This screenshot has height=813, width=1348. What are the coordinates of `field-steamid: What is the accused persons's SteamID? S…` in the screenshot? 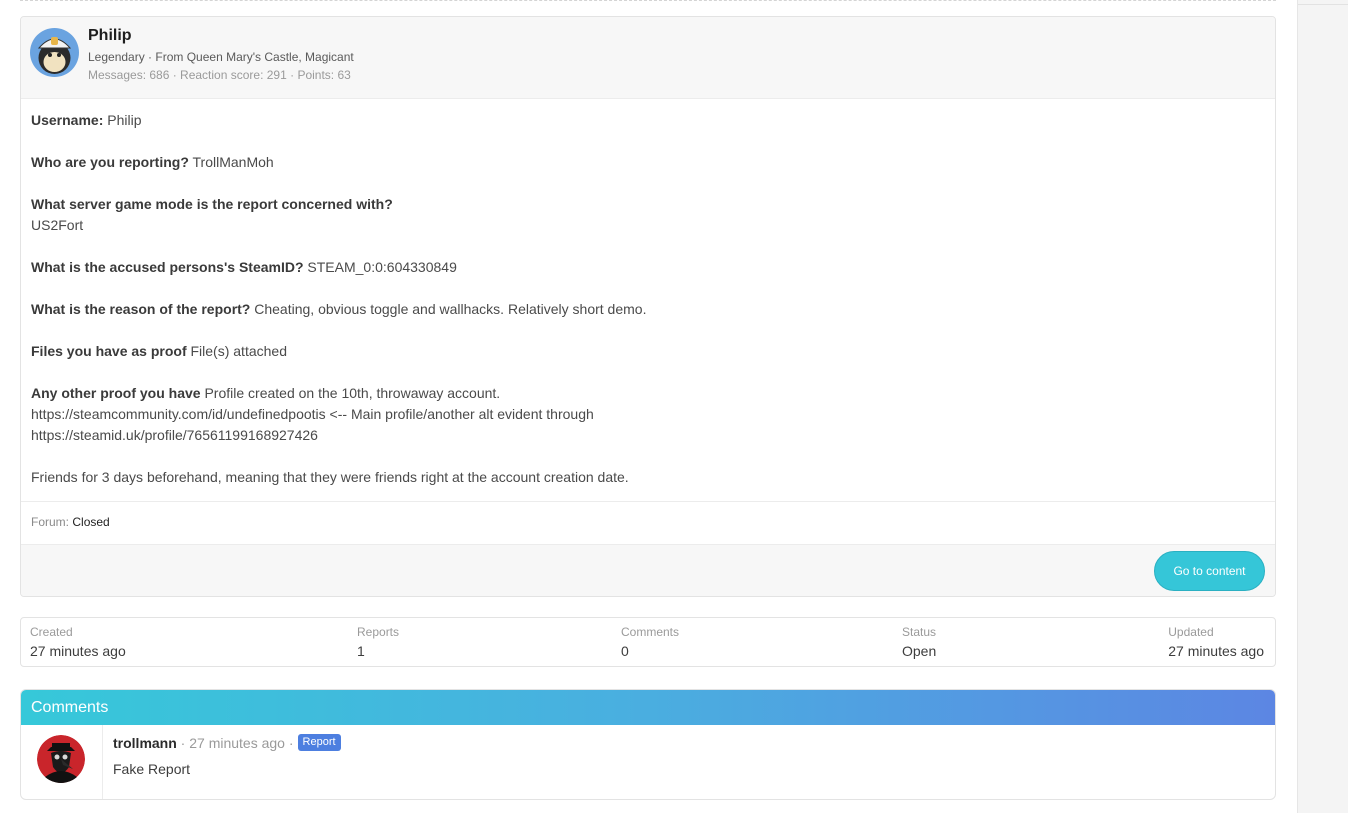 It's located at (648, 267).